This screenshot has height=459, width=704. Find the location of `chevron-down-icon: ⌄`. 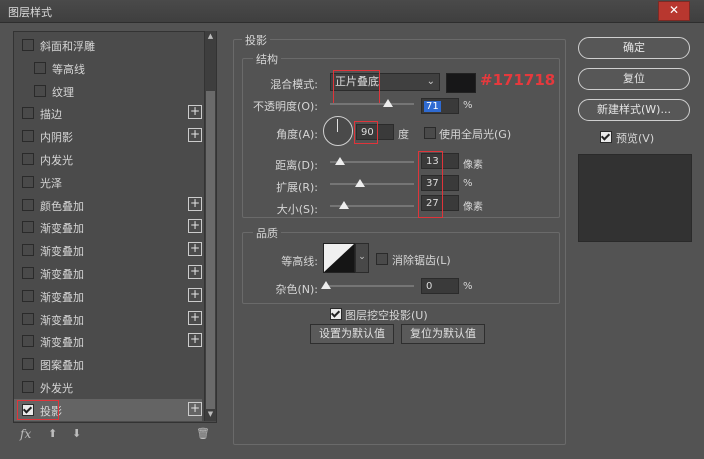

chevron-down-icon: ⌄ is located at coordinates (430, 81).